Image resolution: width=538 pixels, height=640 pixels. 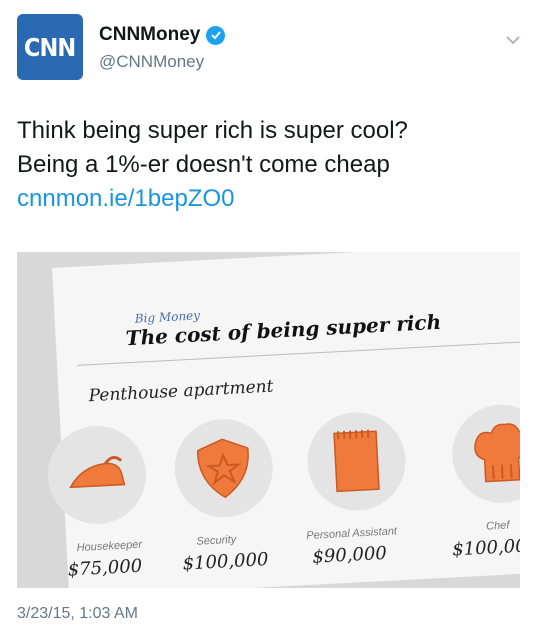 I want to click on tweet-line-2: Being a 1%-er doesn't come cheap, so click(x=203, y=164).